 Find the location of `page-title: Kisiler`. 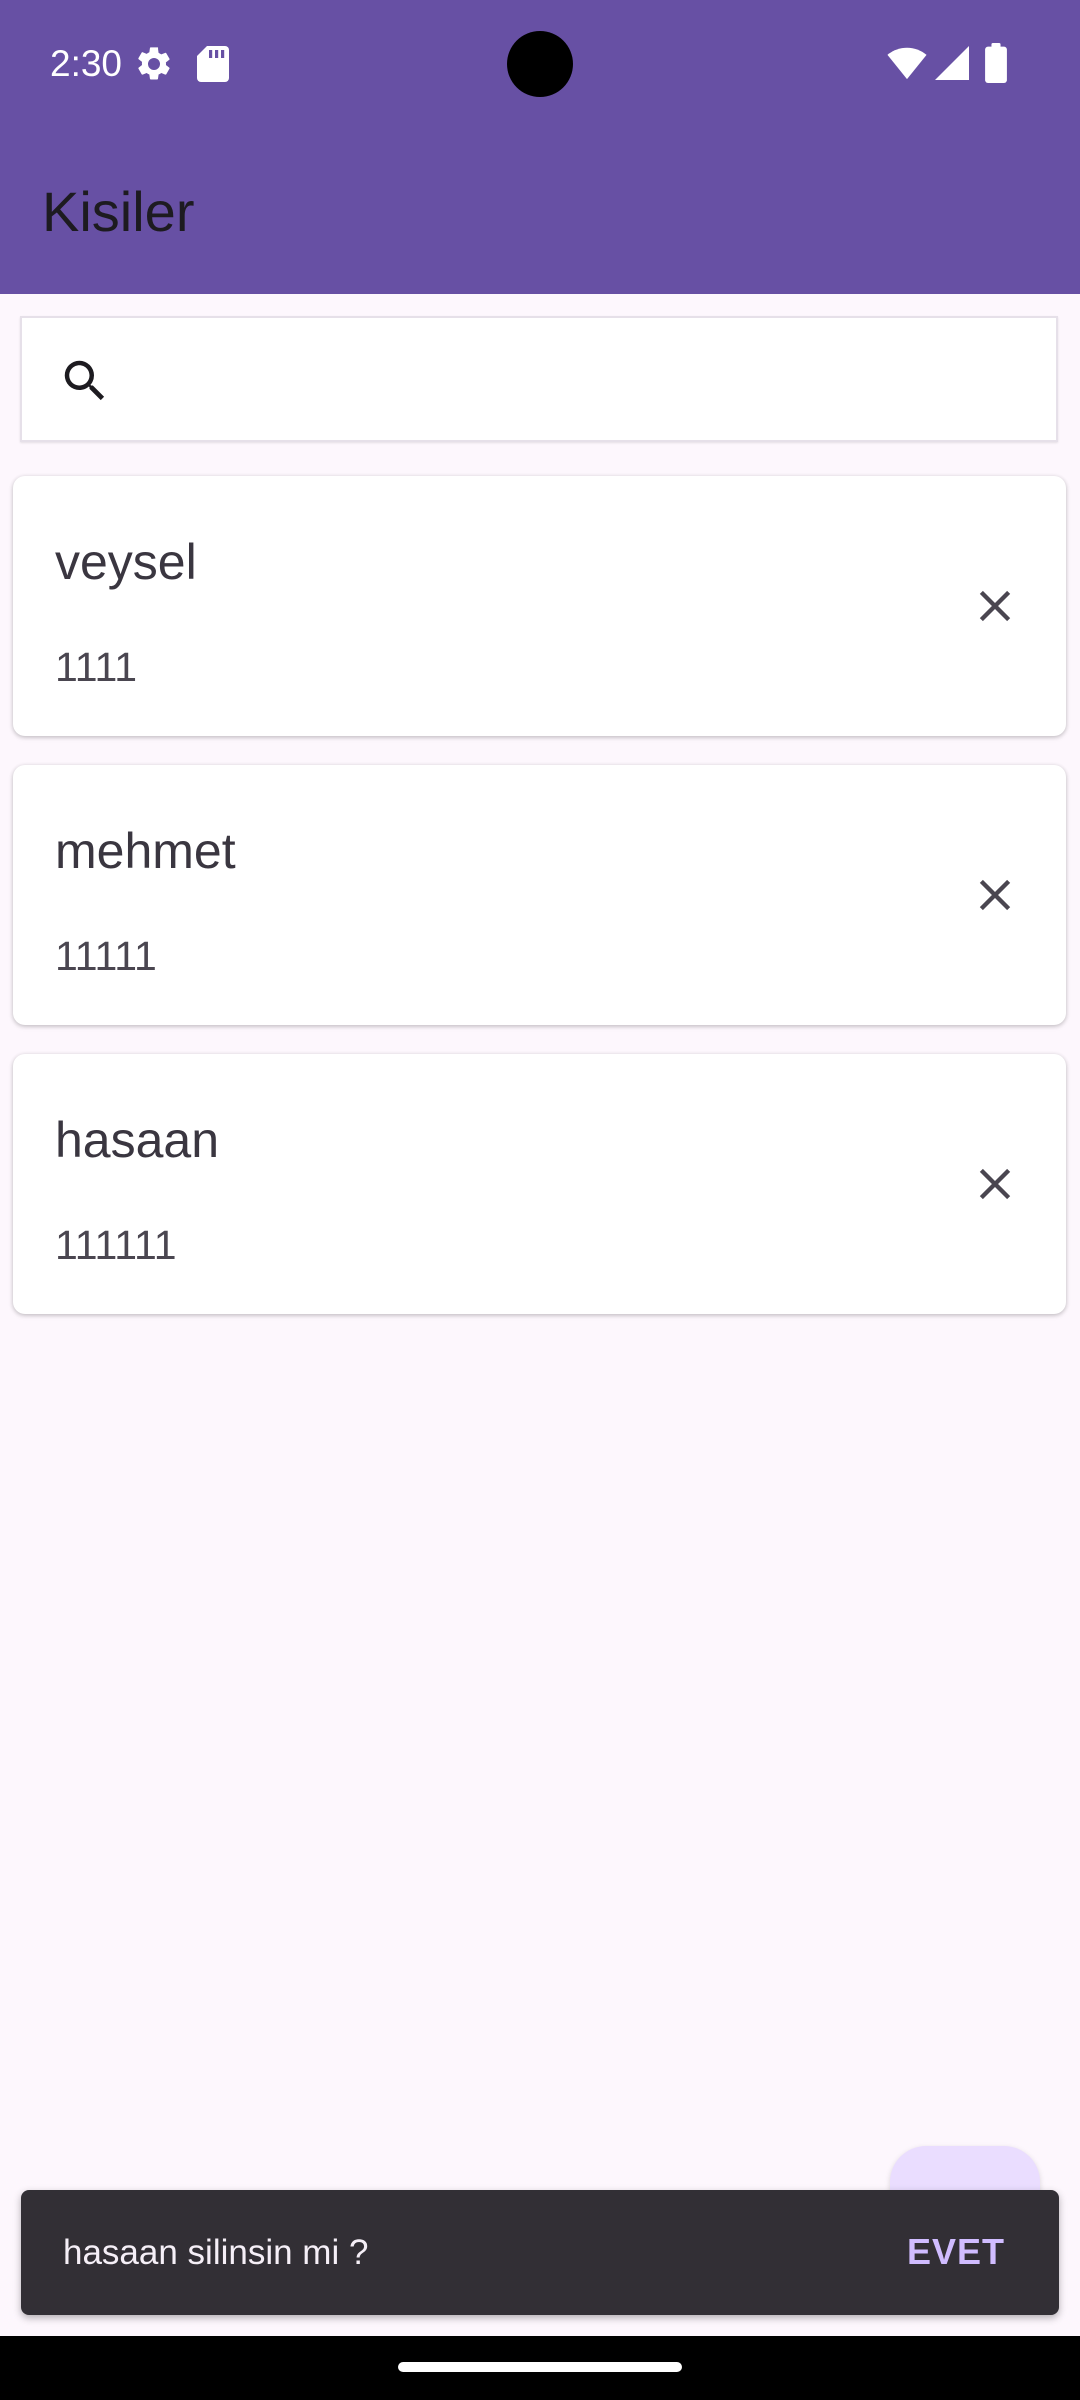

page-title: Kisiler is located at coordinates (118, 211).